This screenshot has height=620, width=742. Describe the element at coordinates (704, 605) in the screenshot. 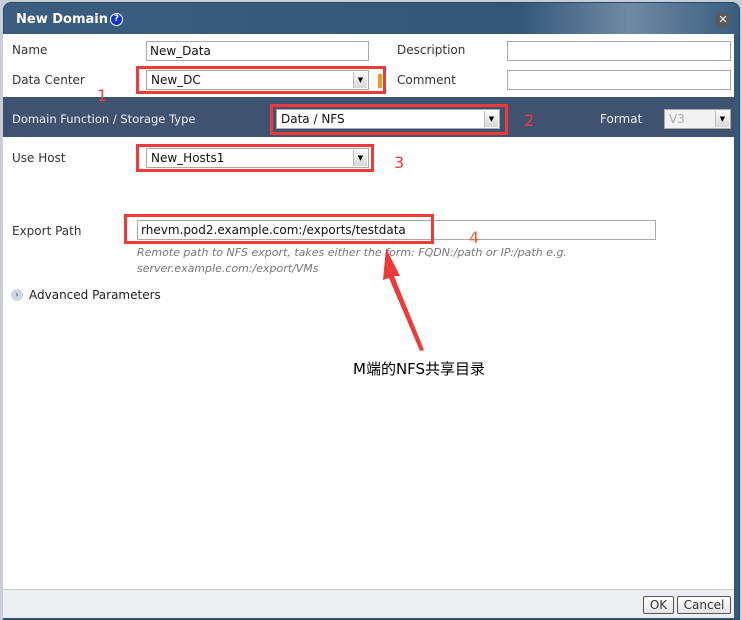

I see `cancel-button: Cancel` at that location.